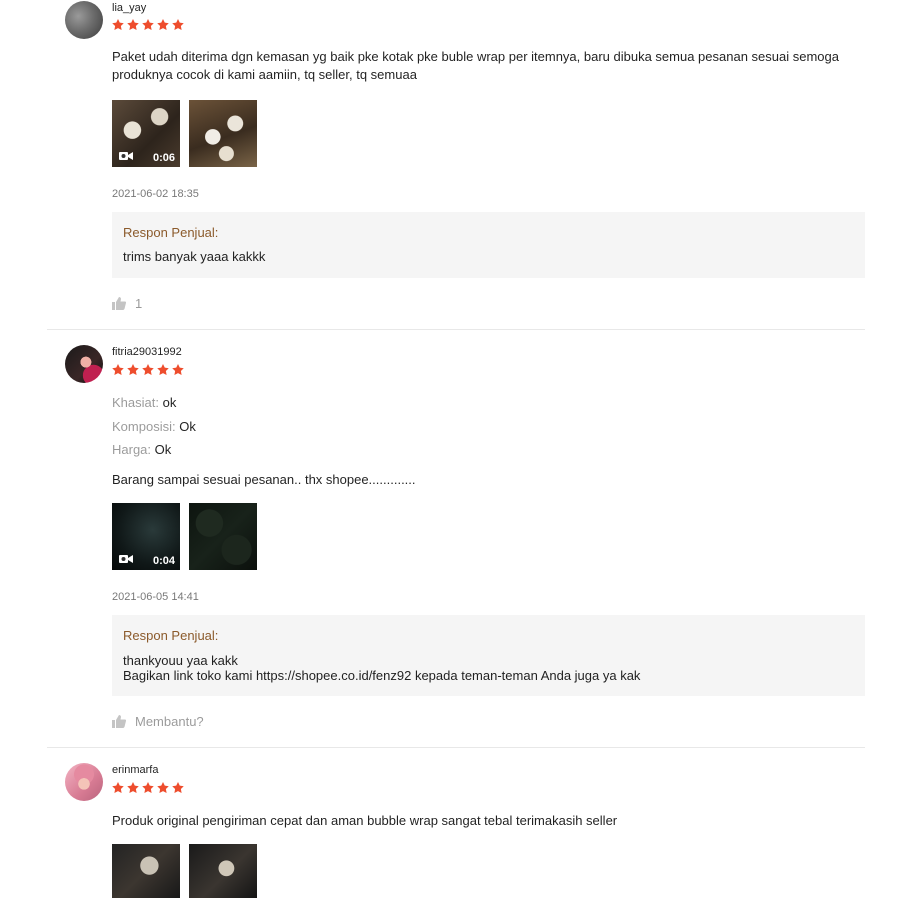 The height and width of the screenshot is (898, 898). Describe the element at coordinates (155, 597) in the screenshot. I see `review-date: 2021-06-05 14:41` at that location.